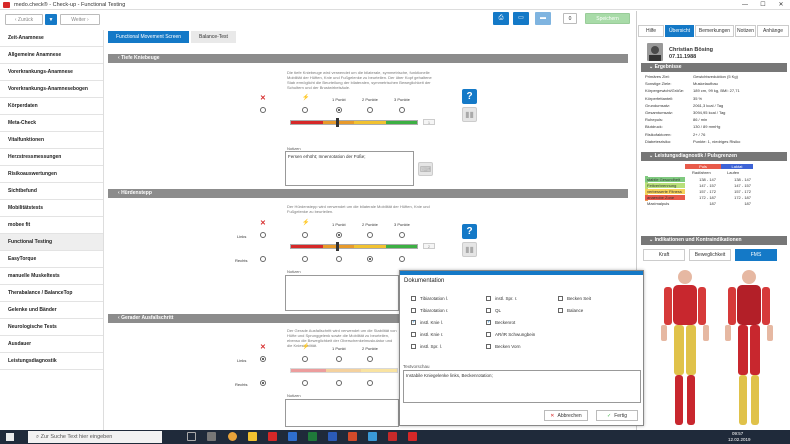 Image resolution: width=790 pixels, height=444 pixels. I want to click on word-icon, so click(332, 436).